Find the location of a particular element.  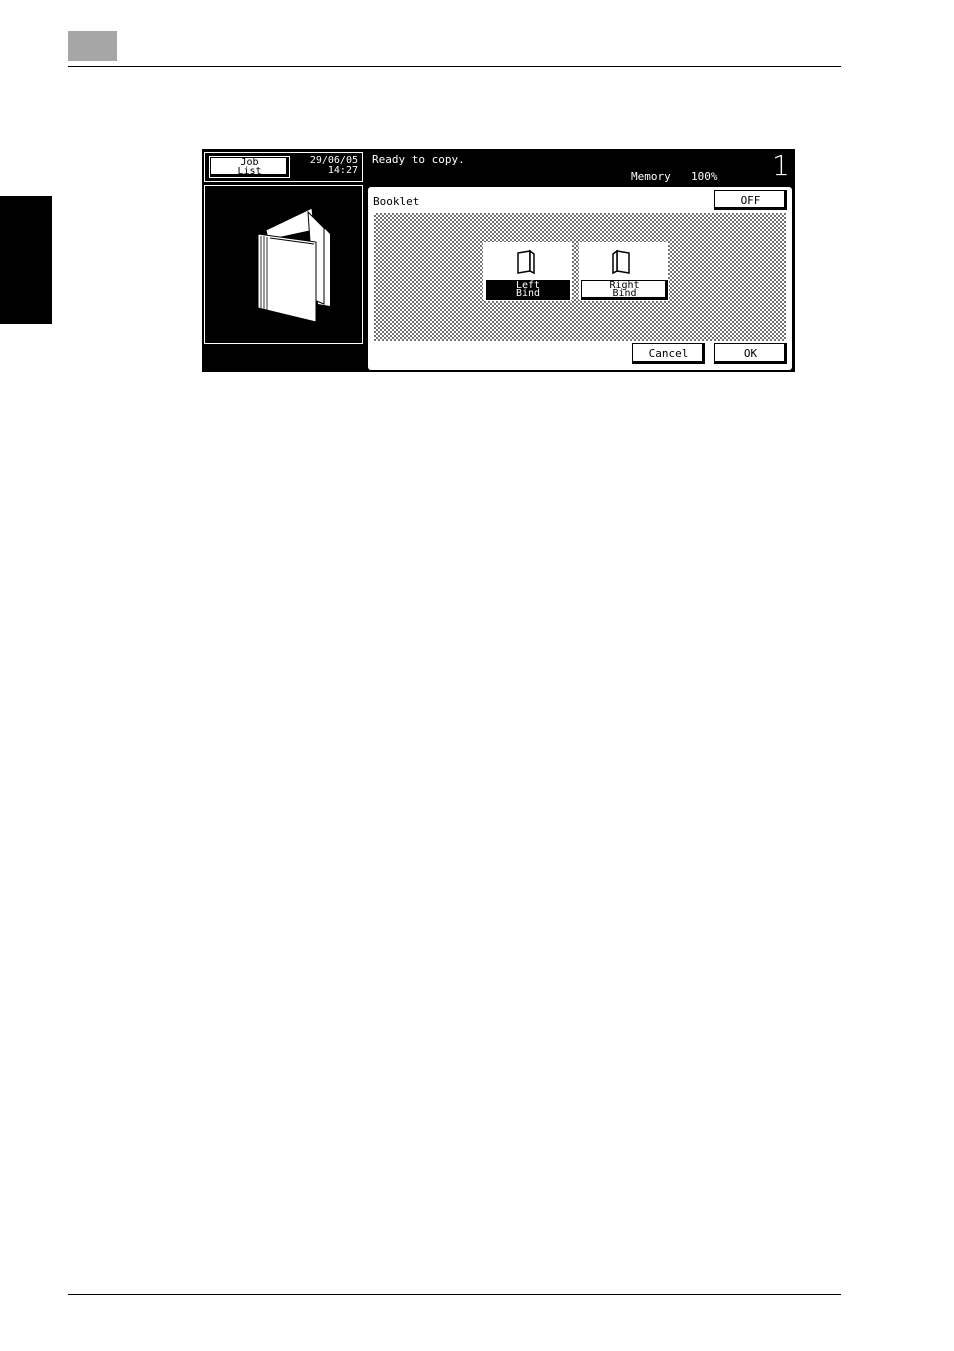

right-bind-button: Right Bind is located at coordinates (624, 290).